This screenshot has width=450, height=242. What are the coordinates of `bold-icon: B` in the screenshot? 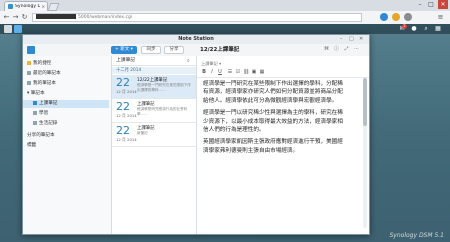 It's located at (204, 72).